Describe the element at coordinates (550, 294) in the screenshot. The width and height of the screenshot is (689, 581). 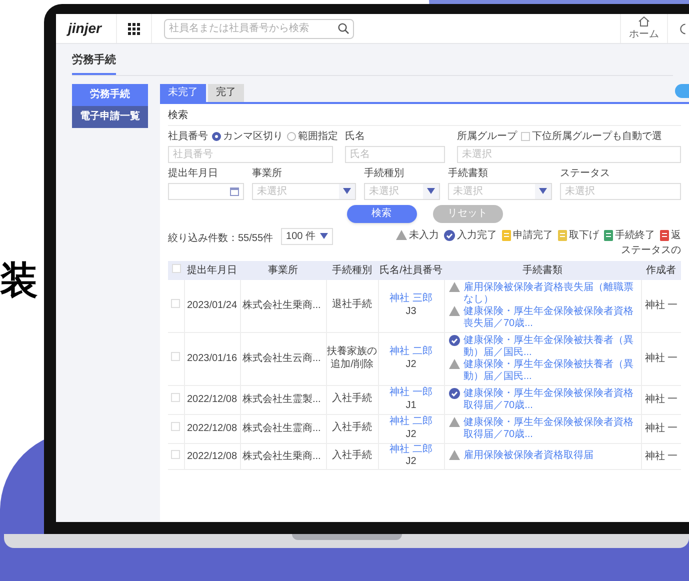
I see `document-link: 雇用保険被保険者資格喪失届（離職票なし）` at that location.